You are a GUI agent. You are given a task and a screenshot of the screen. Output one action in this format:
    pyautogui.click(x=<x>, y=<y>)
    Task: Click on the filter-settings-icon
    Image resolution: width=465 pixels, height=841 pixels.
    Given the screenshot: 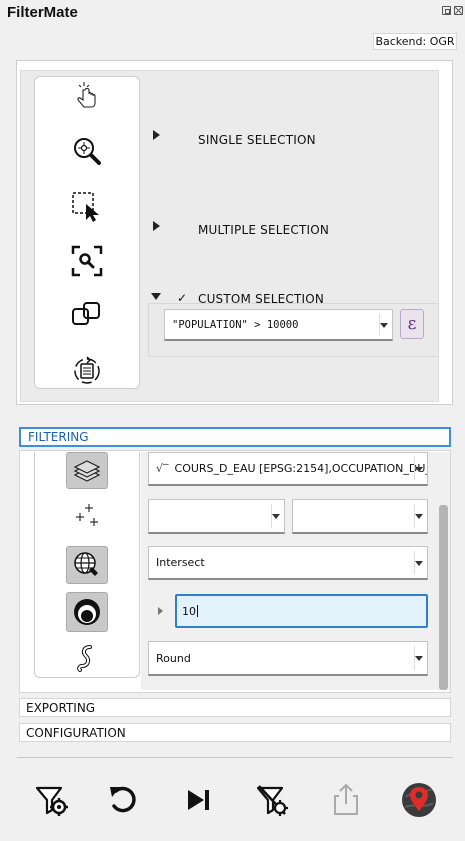 What is the action you would take?
    pyautogui.click(x=52, y=800)
    